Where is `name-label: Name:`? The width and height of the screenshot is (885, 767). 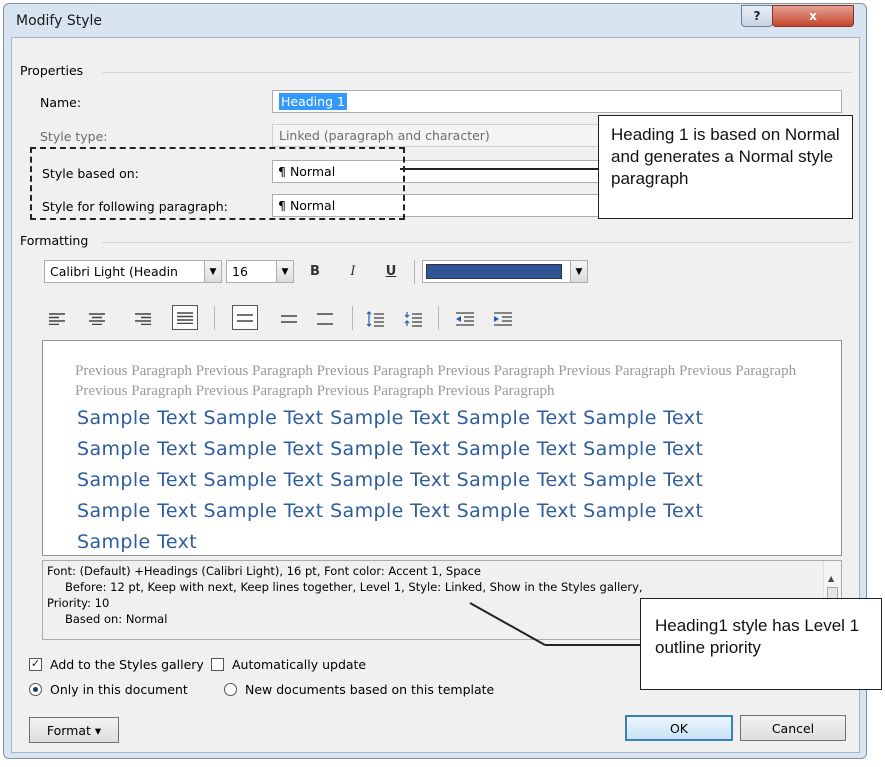
name-label: Name: is located at coordinates (61, 102).